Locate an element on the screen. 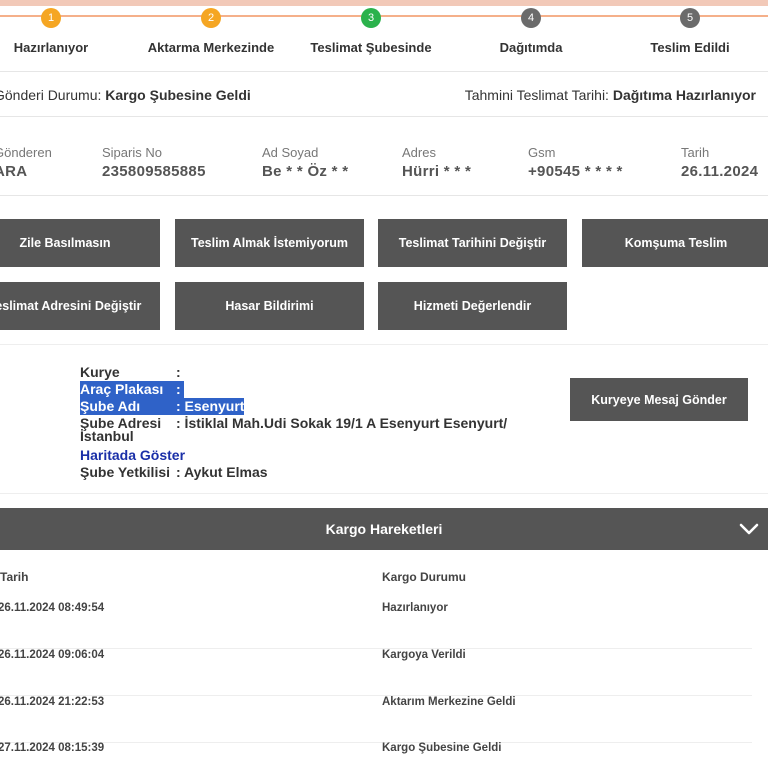 This screenshot has height=768, width=768. message-courier-button: Kuryeye Mesaj Gönder is located at coordinates (659, 399).